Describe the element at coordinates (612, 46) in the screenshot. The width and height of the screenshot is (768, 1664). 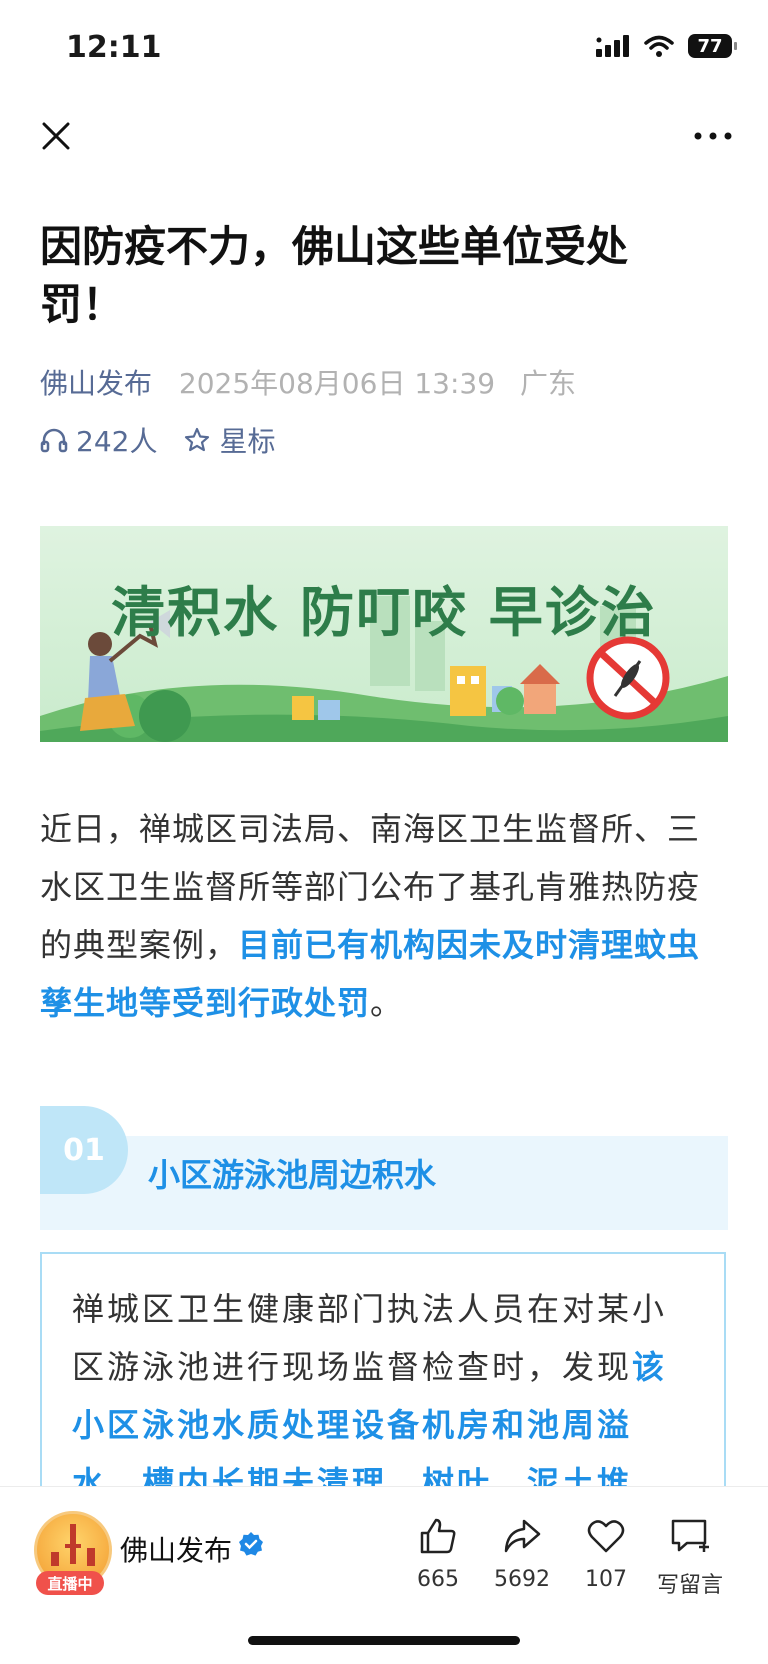
I see `signal-icon` at that location.